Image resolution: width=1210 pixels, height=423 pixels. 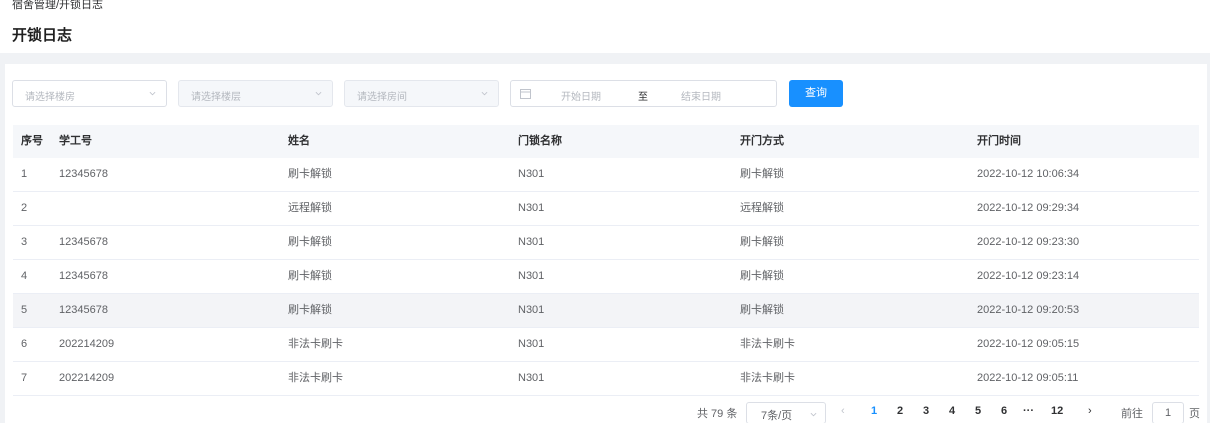 I want to click on column-header: 学工号, so click(x=75, y=141).